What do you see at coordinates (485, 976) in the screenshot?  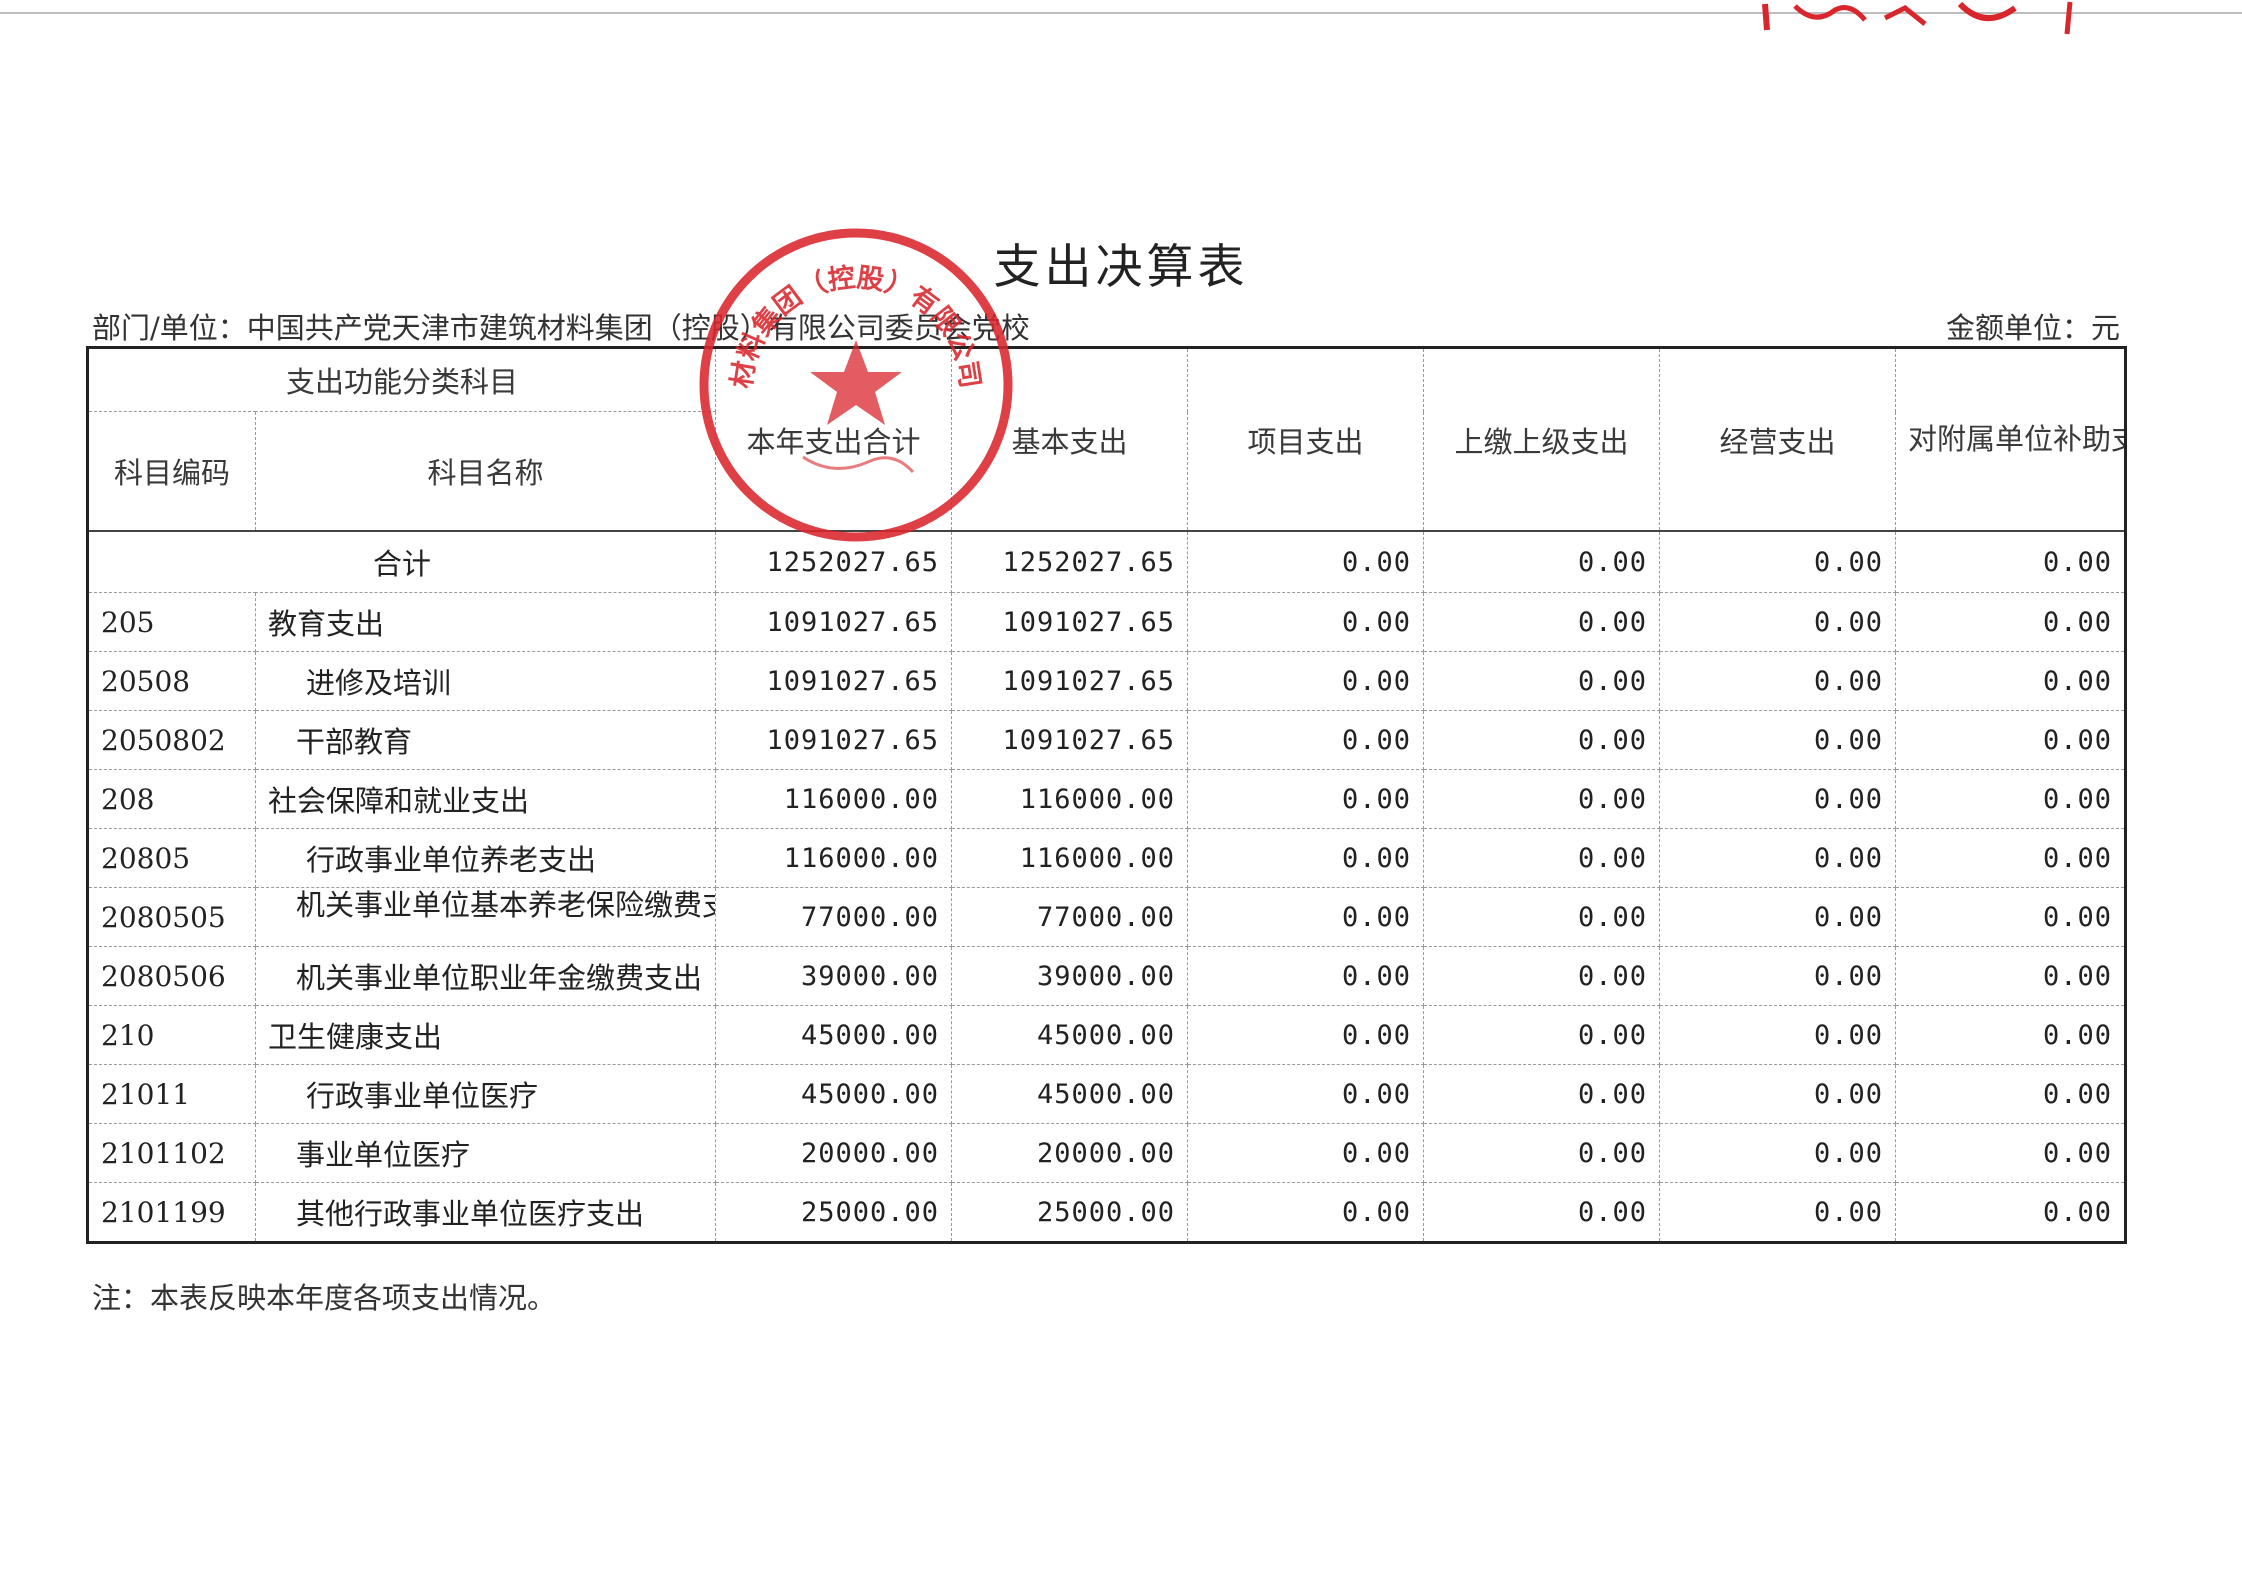 I see `row-name: 机关事业单位职业年金缴费支出` at bounding box center [485, 976].